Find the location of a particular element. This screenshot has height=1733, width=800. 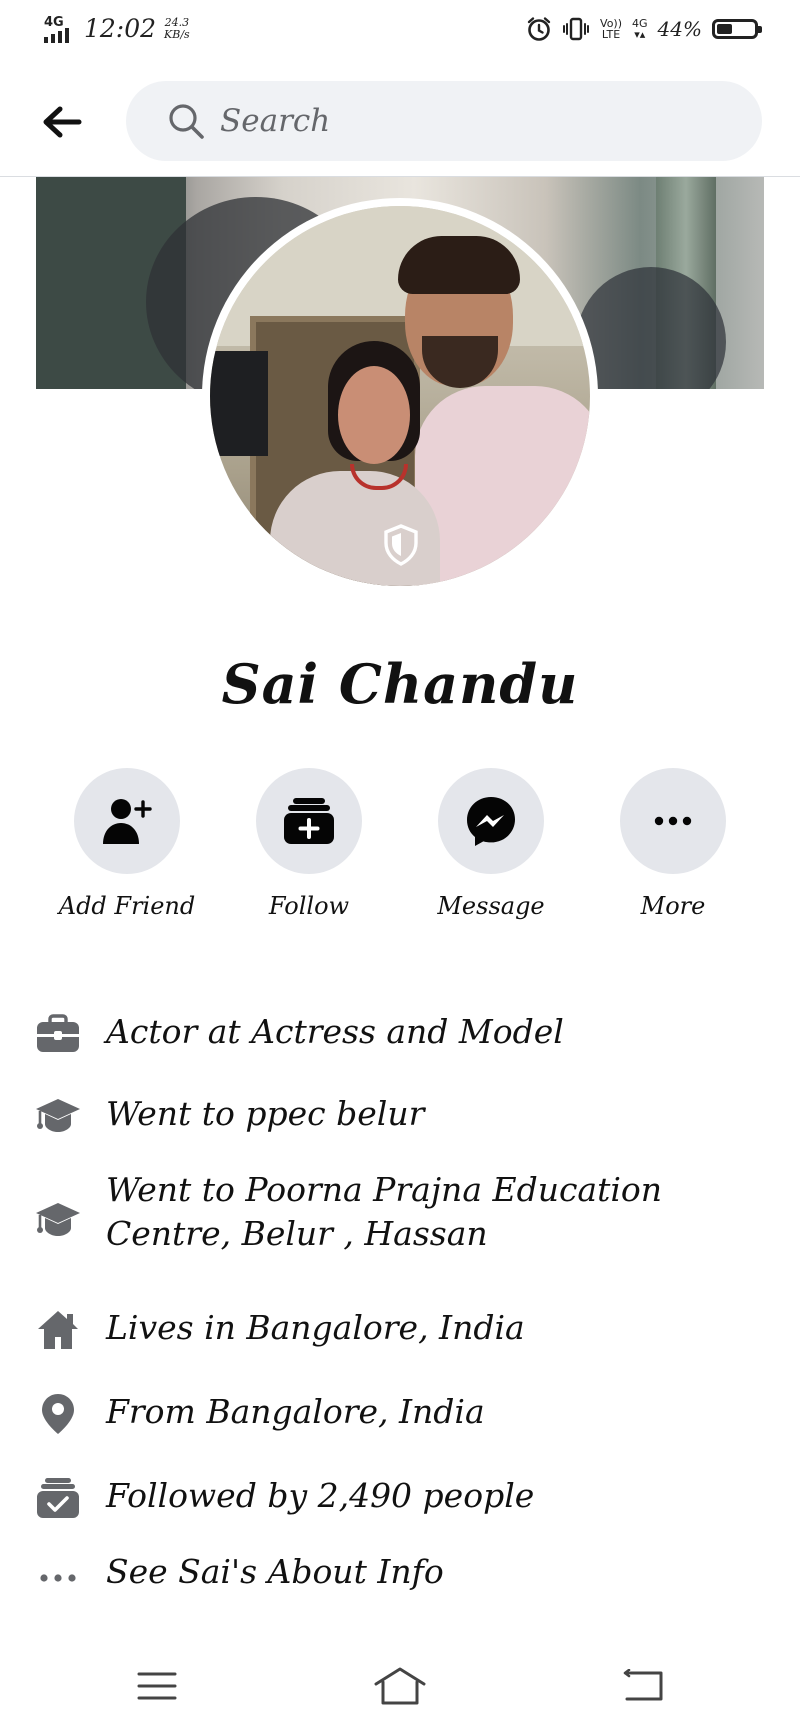

back-button is located at coordinates (62, 122).